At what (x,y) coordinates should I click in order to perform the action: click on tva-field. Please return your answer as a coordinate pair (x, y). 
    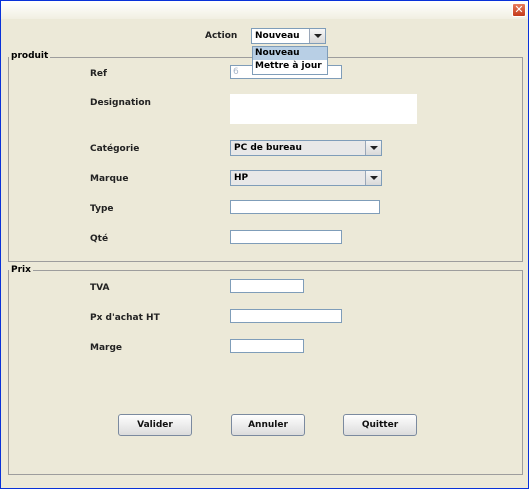
    Looking at the image, I should click on (267, 286).